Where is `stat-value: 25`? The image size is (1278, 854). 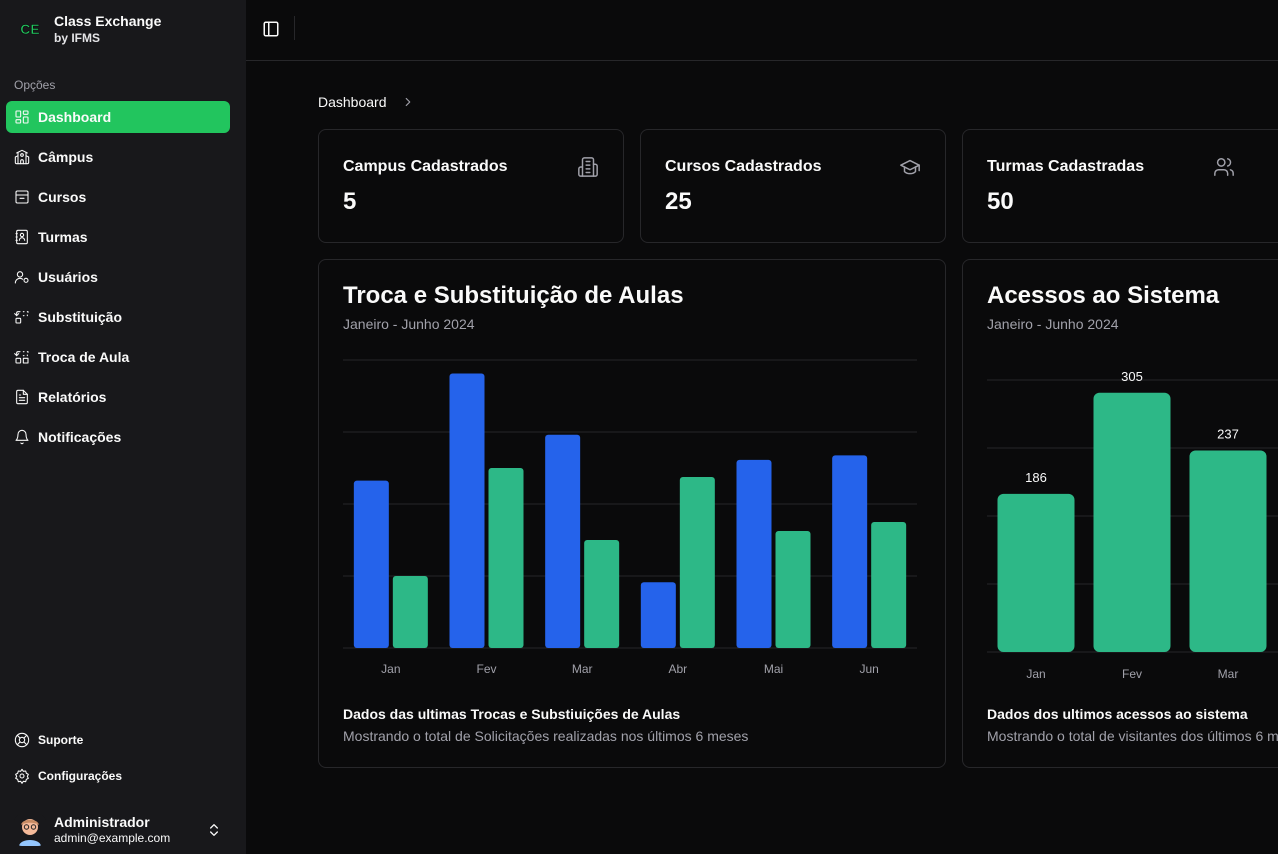
stat-value: 25 is located at coordinates (678, 201).